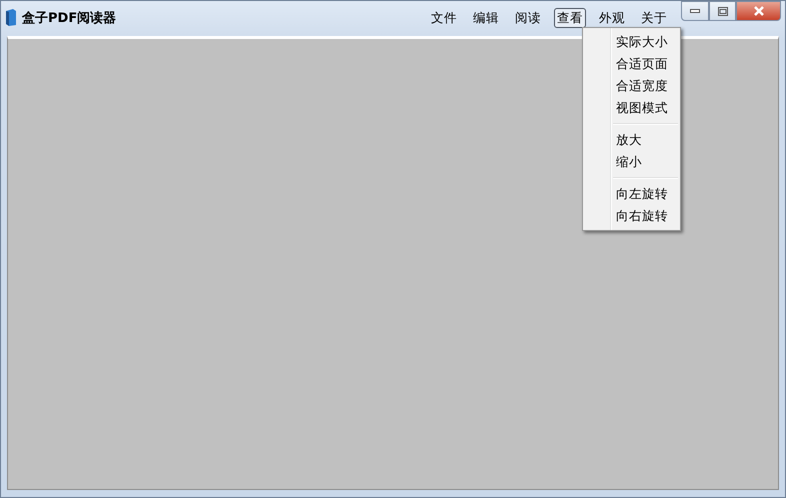 Image resolution: width=786 pixels, height=498 pixels. What do you see at coordinates (69, 18) in the screenshot?
I see `window-title: 盒子PDF阅读器` at bounding box center [69, 18].